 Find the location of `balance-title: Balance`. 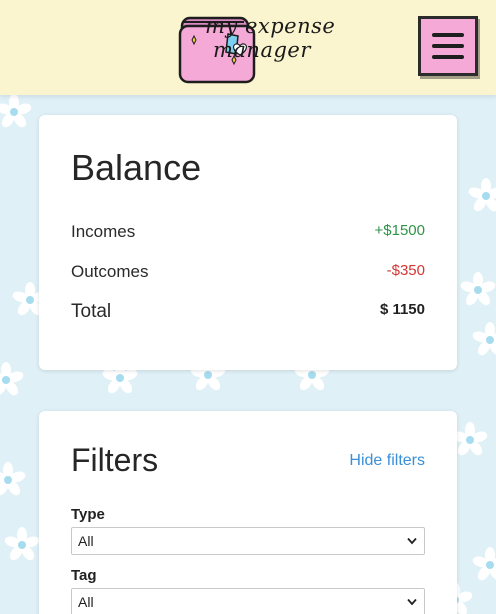

balance-title: Balance is located at coordinates (136, 167).